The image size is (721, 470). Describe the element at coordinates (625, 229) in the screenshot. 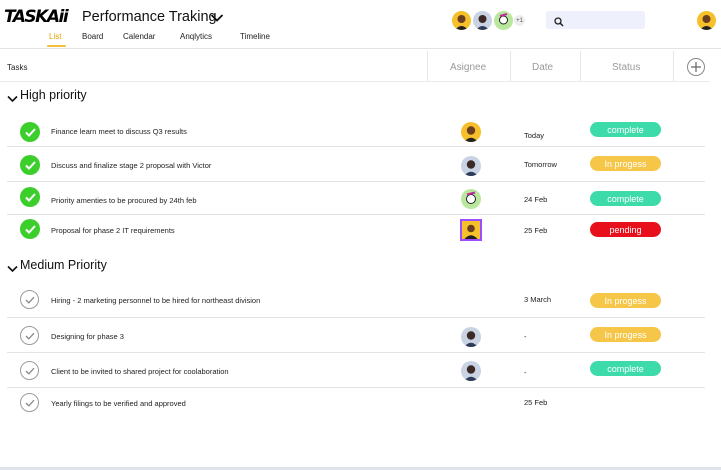

I see `status-badge: pending` at that location.